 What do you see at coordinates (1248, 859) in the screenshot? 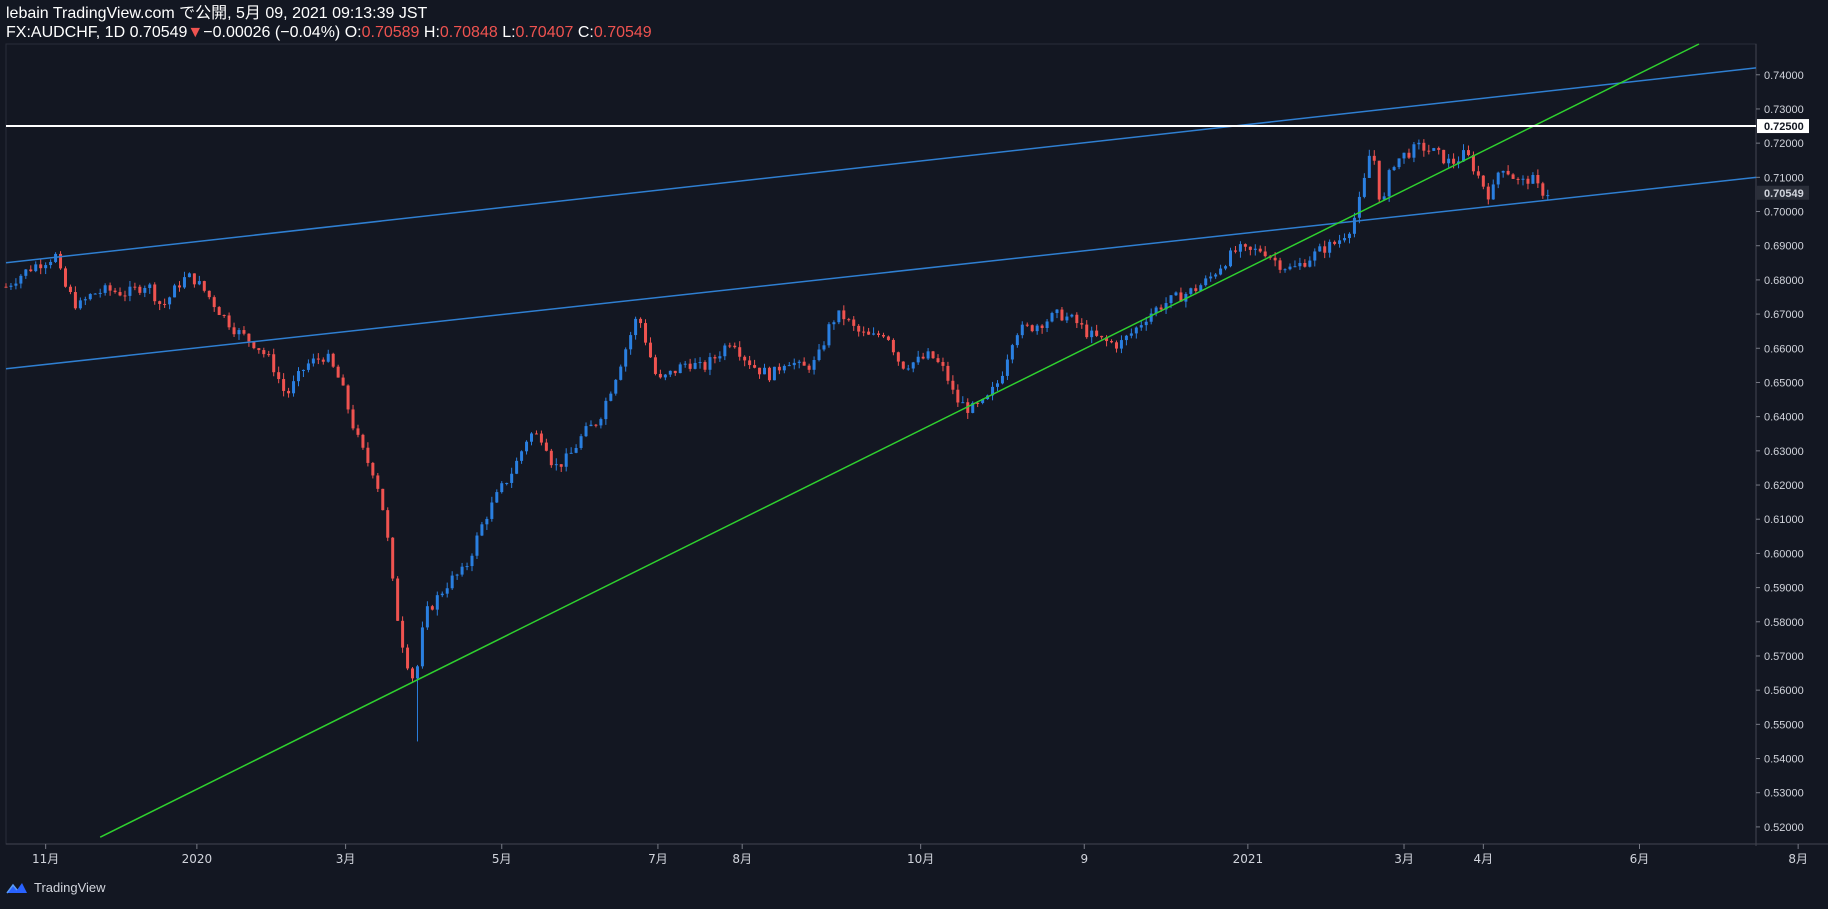
I see `time-tick-label: 2021` at bounding box center [1248, 859].